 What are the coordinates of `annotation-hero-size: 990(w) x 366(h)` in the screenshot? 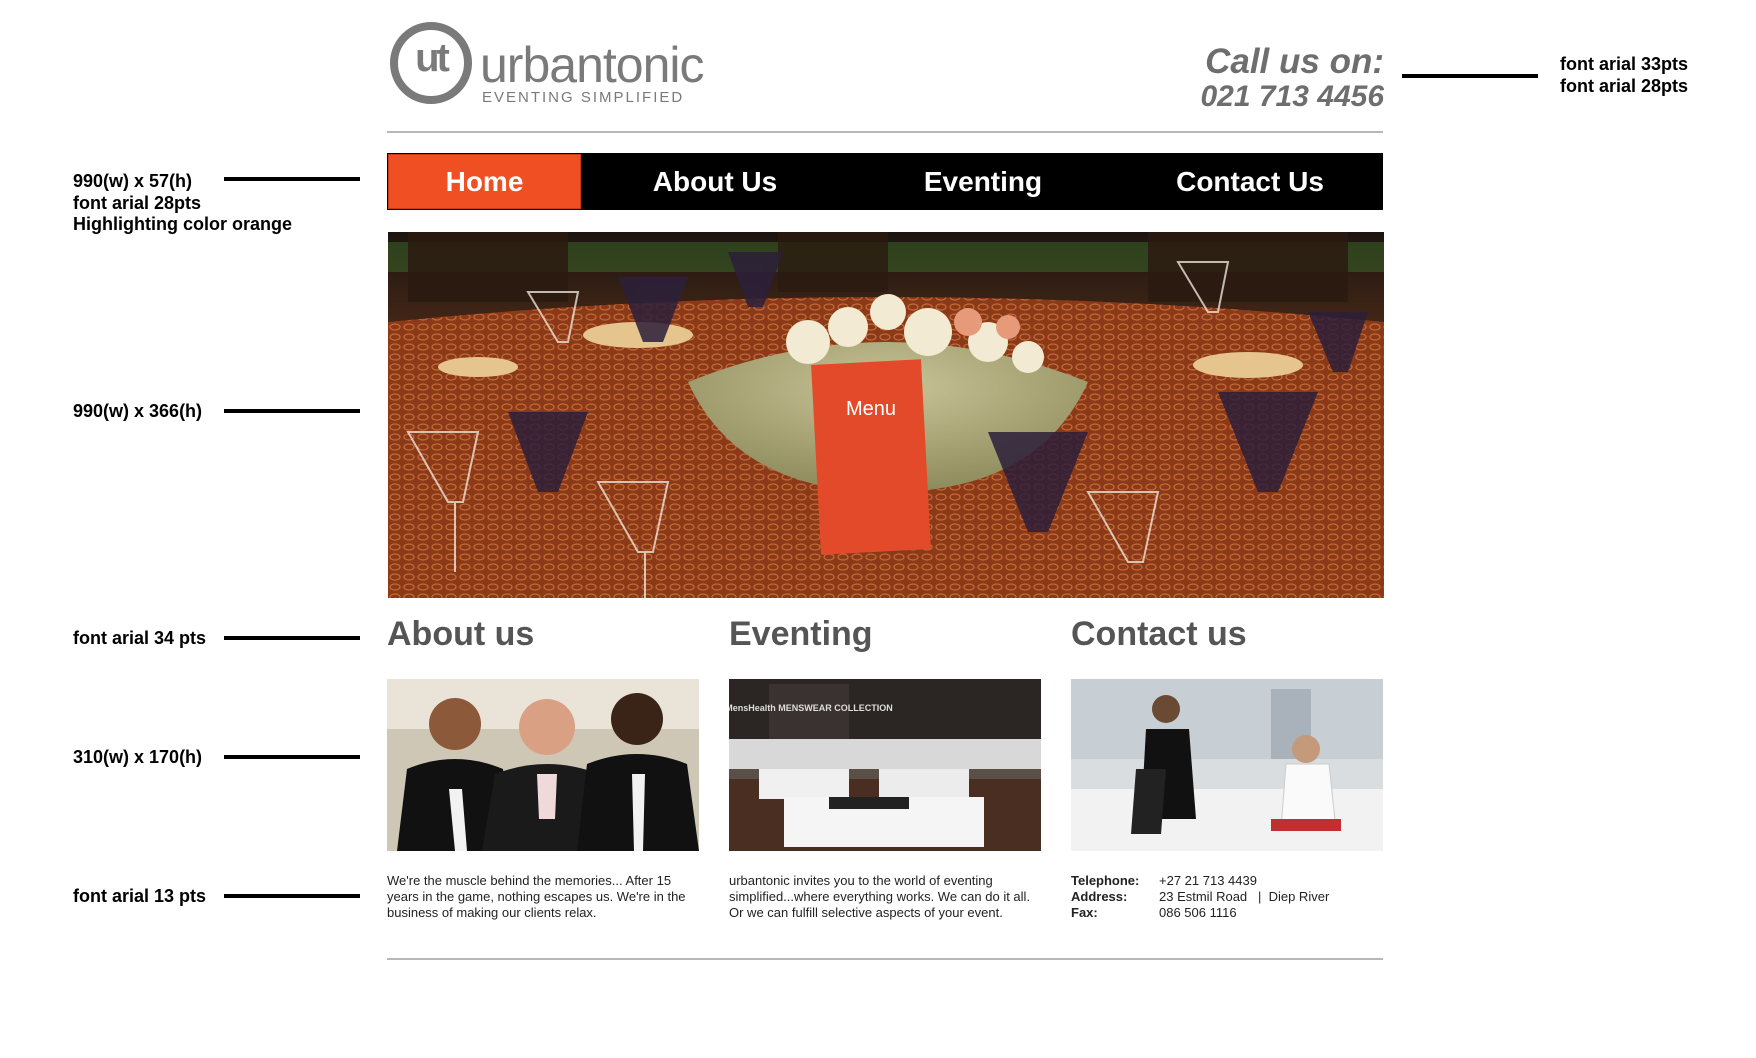 It's located at (138, 411).